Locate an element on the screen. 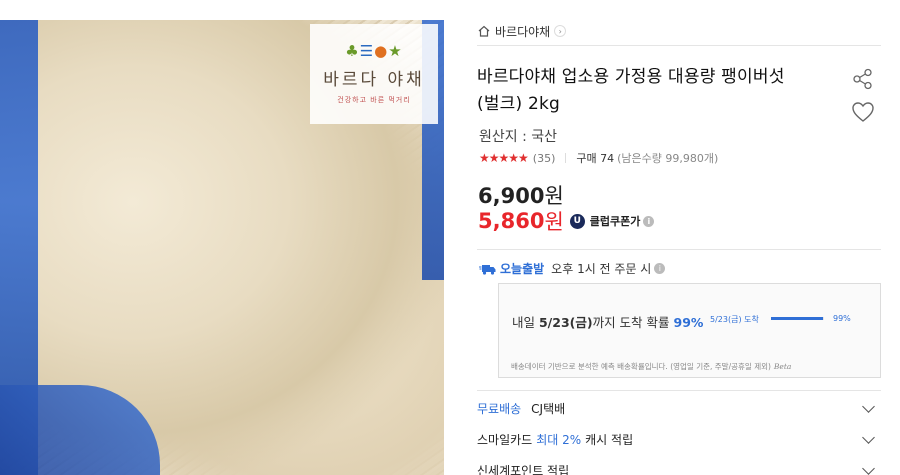 Image resolution: width=900 pixels, height=475 pixels. today-shipping-row: 오늘출발 오후 1시 전 주문 시 i is located at coordinates (572, 268).